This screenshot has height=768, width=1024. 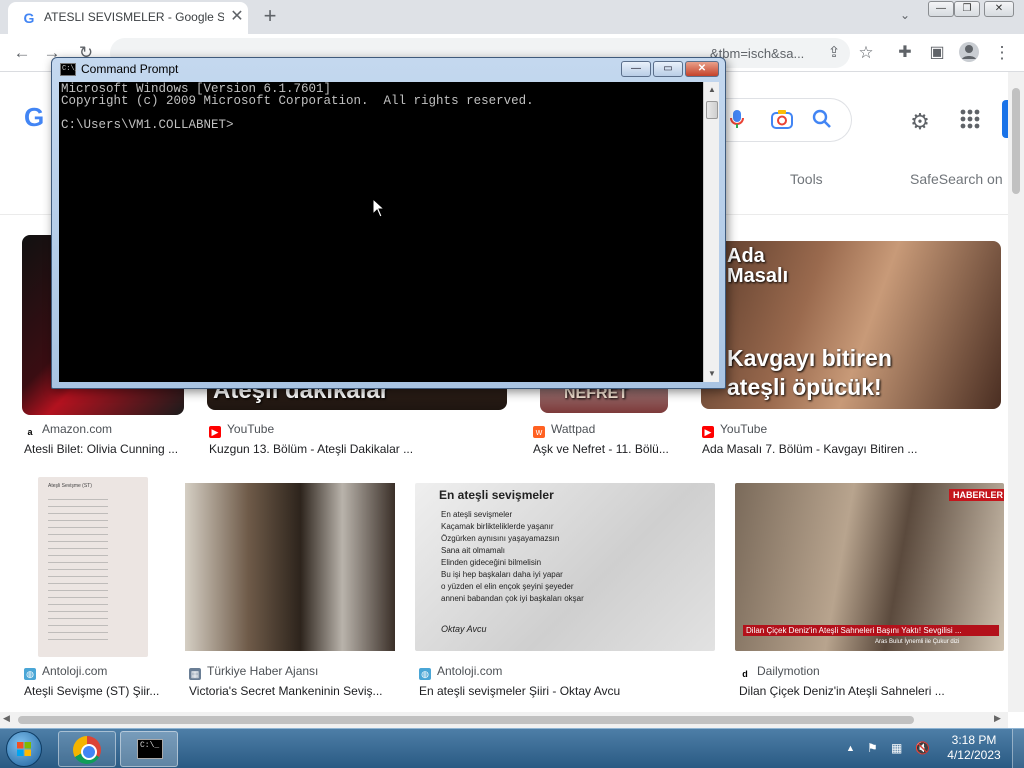 What do you see at coordinates (974, 755) in the screenshot?
I see `clock-date: 4/12/2023` at bounding box center [974, 755].